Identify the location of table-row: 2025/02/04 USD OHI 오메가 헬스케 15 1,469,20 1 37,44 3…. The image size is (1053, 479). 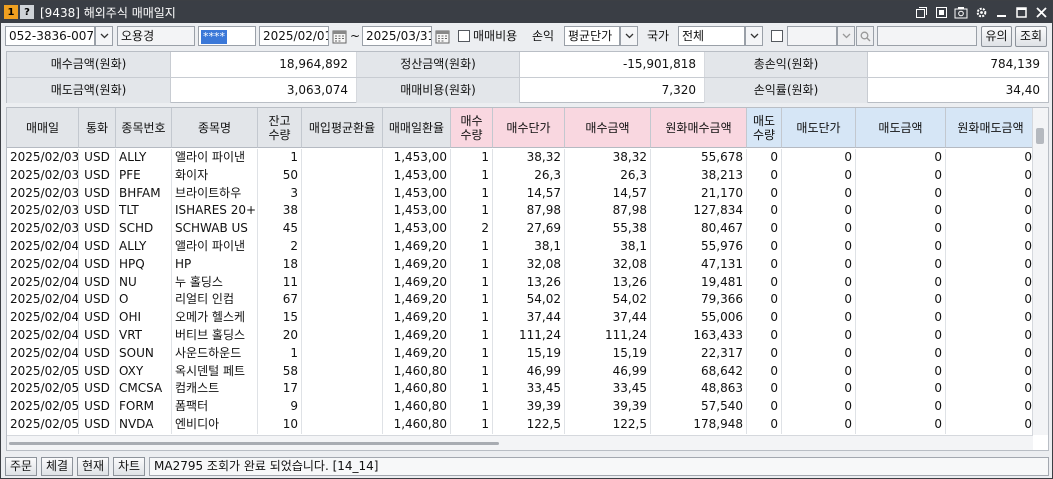
(521, 318).